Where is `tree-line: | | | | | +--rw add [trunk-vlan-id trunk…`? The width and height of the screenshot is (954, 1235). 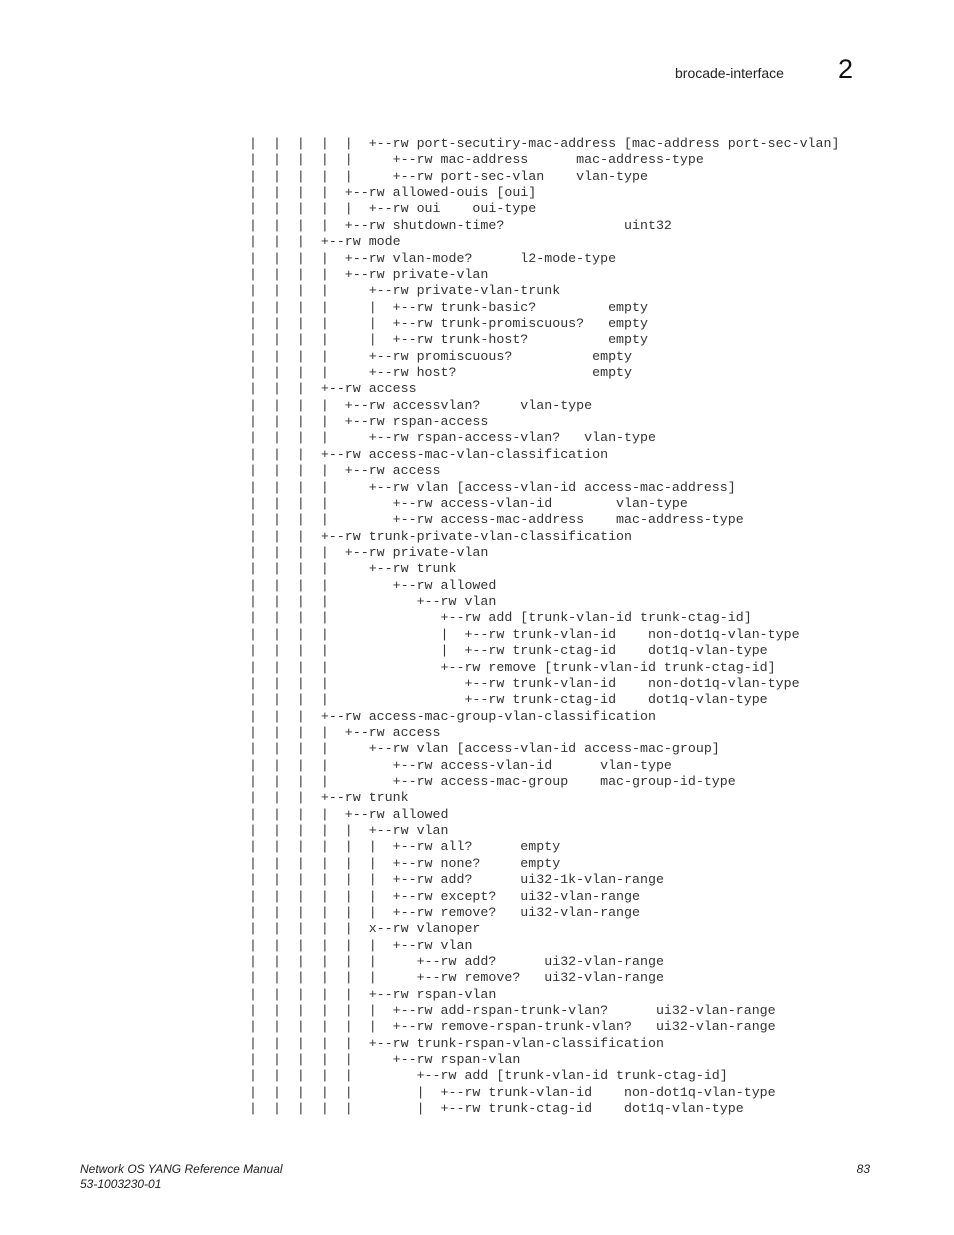
tree-line: | | | | | +--rw add [trunk-vlan-id trunk… is located at coordinates (488, 1076).